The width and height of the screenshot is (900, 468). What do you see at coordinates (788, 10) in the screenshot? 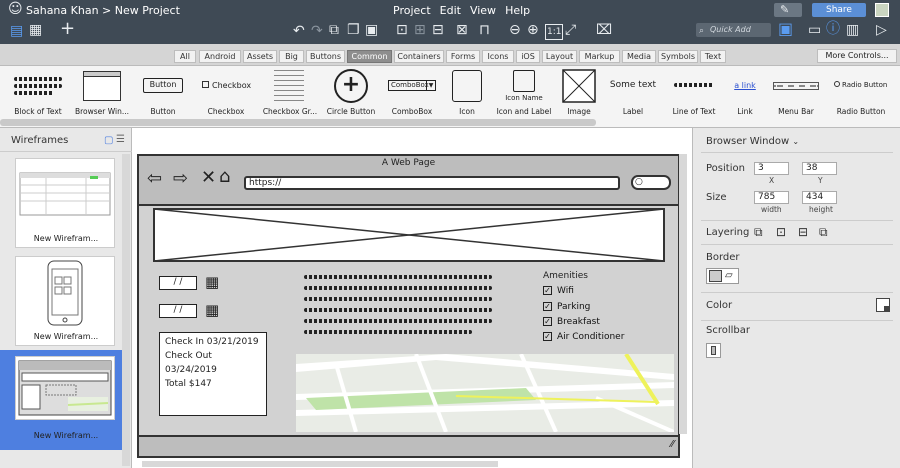
I see `pen-button: ✎` at bounding box center [788, 10].